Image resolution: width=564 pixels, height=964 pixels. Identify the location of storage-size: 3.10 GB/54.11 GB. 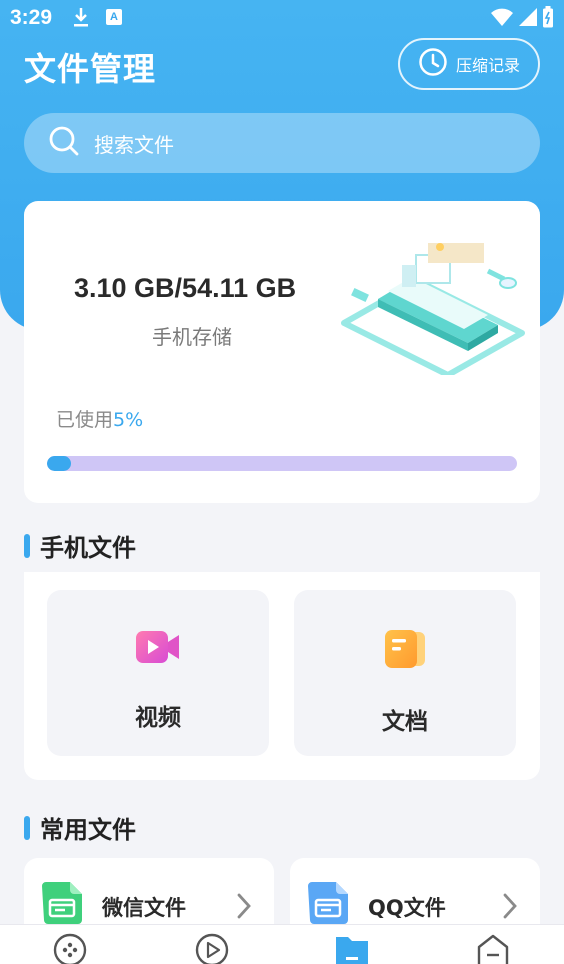
(185, 288).